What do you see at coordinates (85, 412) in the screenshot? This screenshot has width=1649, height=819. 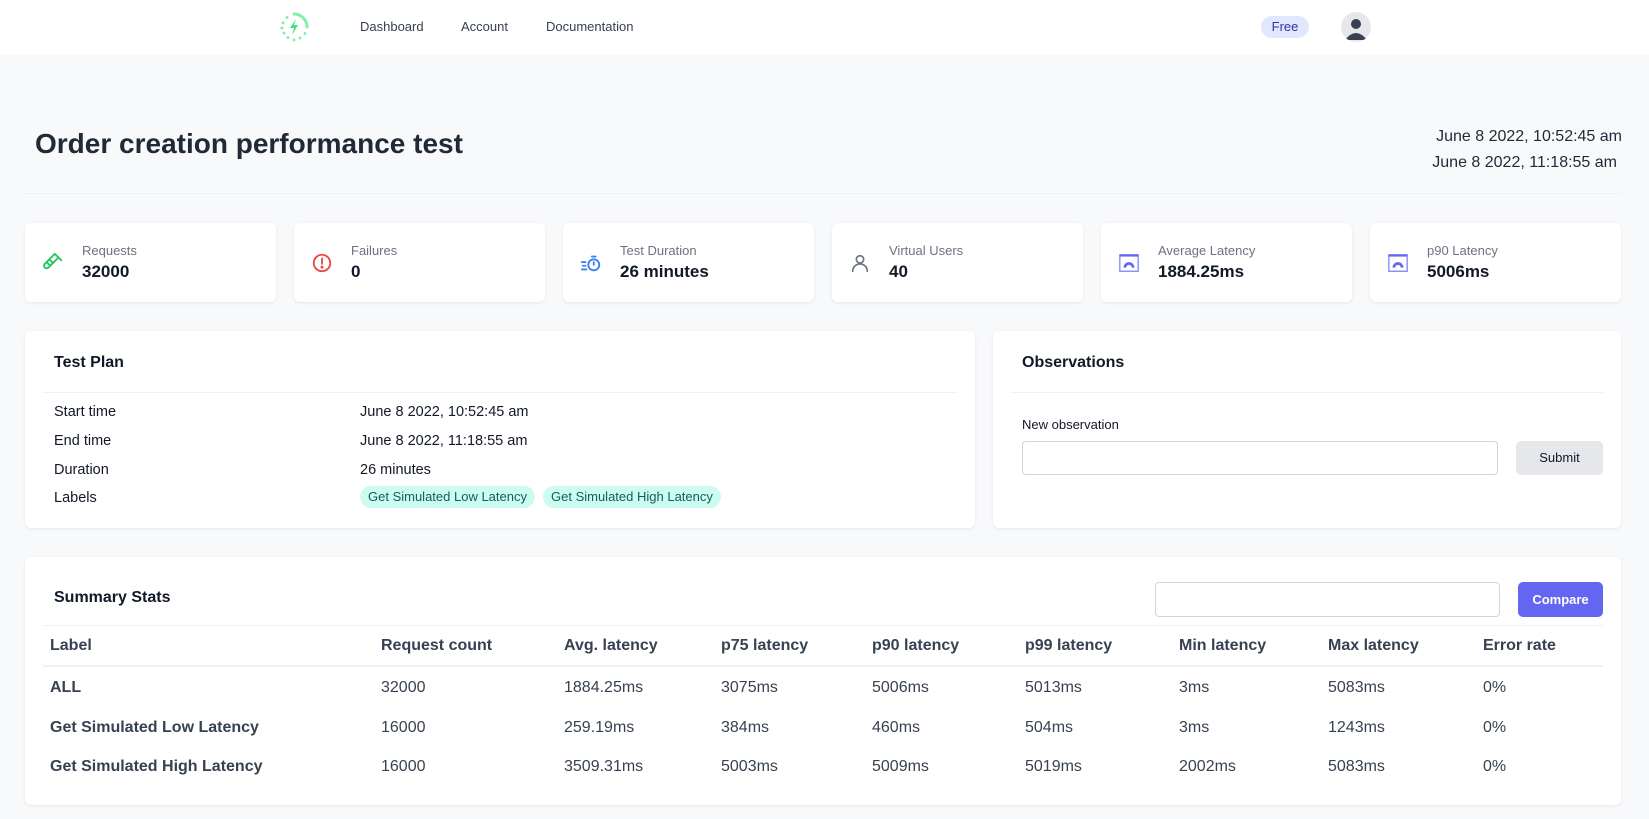 I see `plan-row-label: Start time` at bounding box center [85, 412].